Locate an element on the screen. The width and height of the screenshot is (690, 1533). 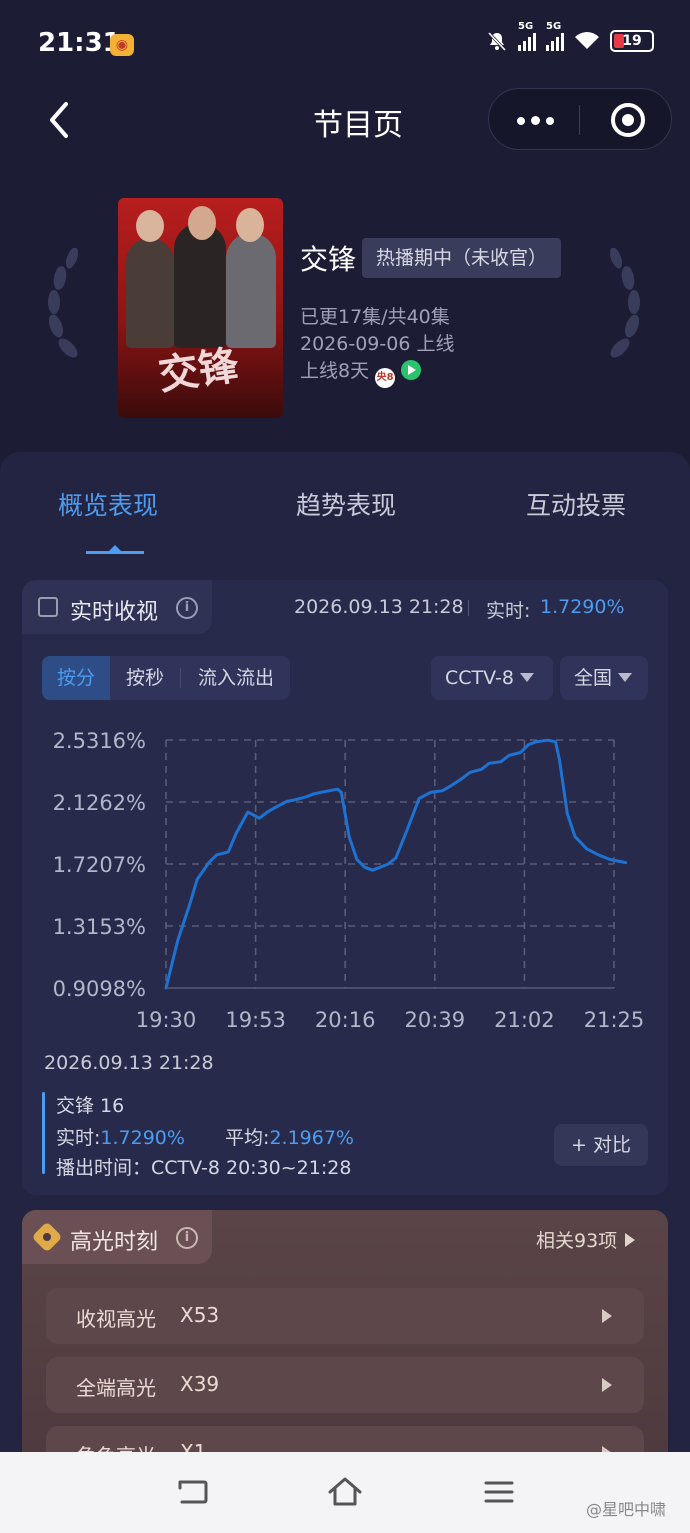
mute-bell-icon is located at coordinates (497, 41).